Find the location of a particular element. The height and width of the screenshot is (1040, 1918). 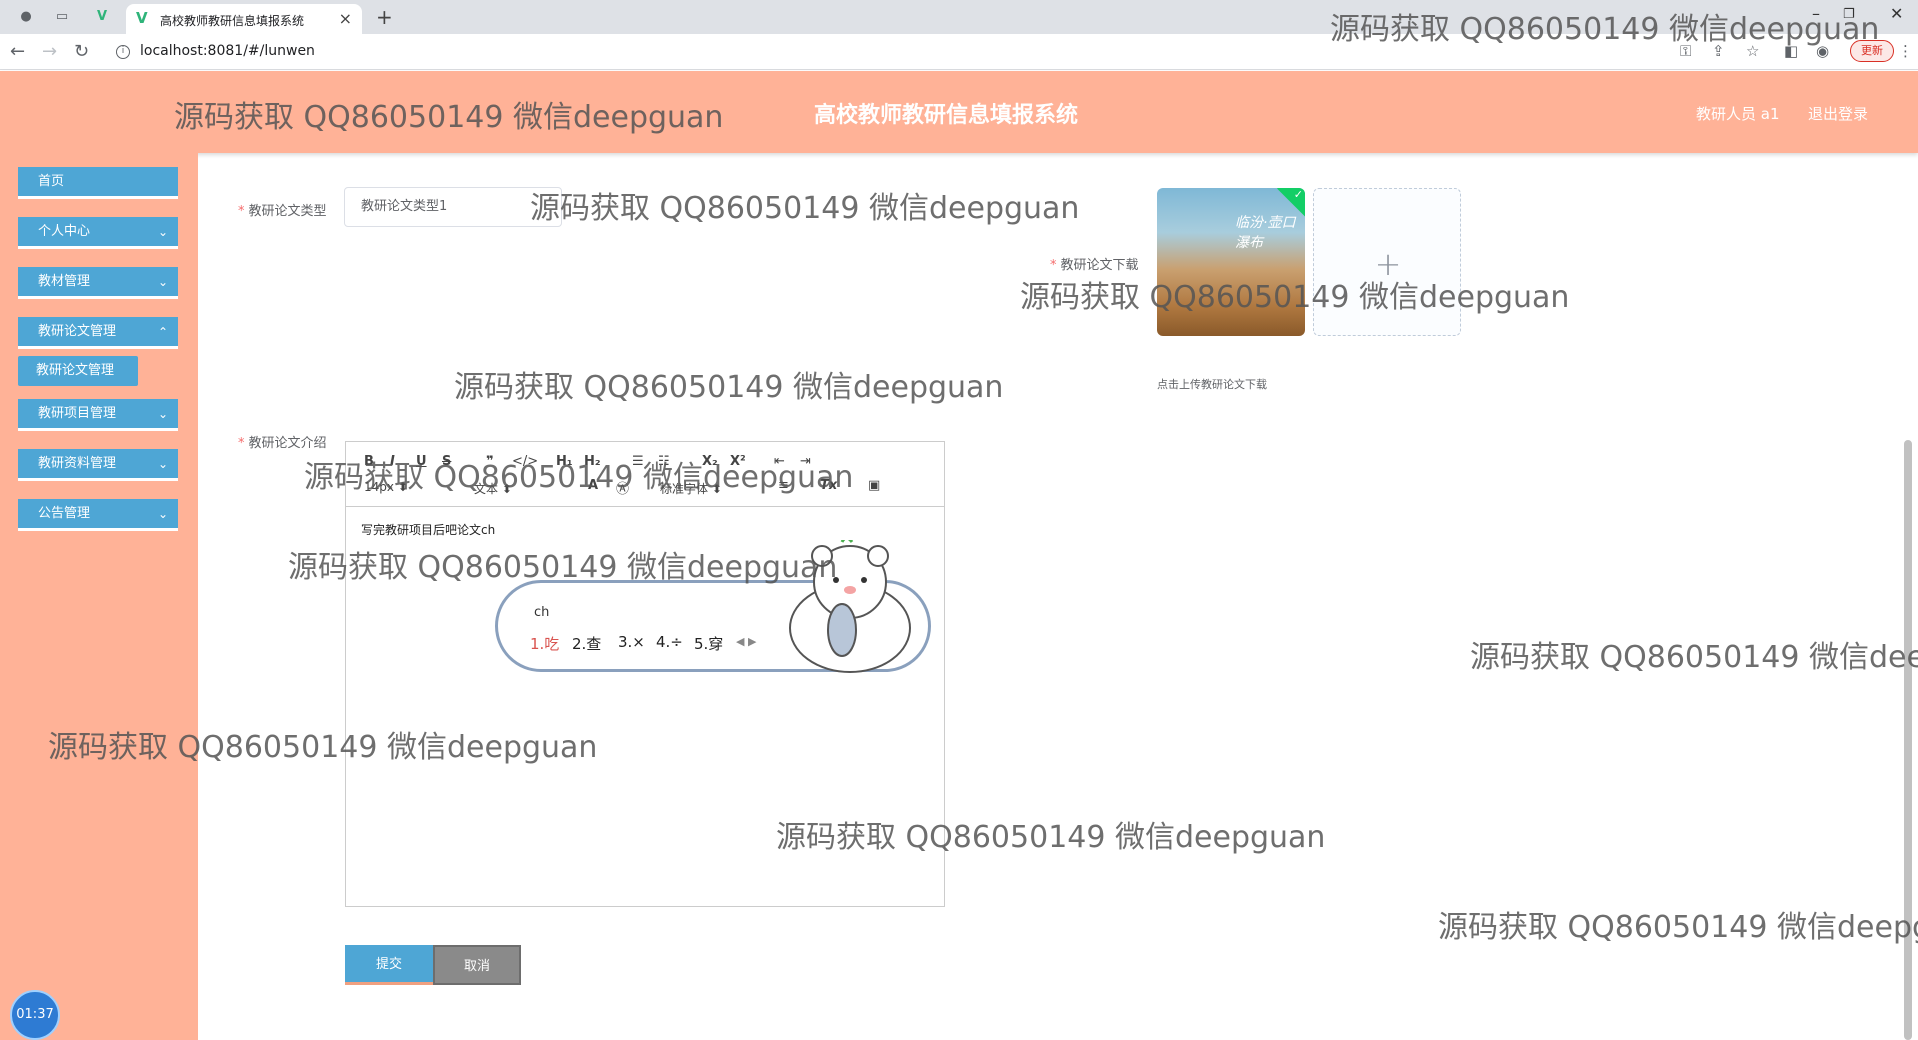

sidebar-item-label: 教研项目管理 is located at coordinates (77, 413).